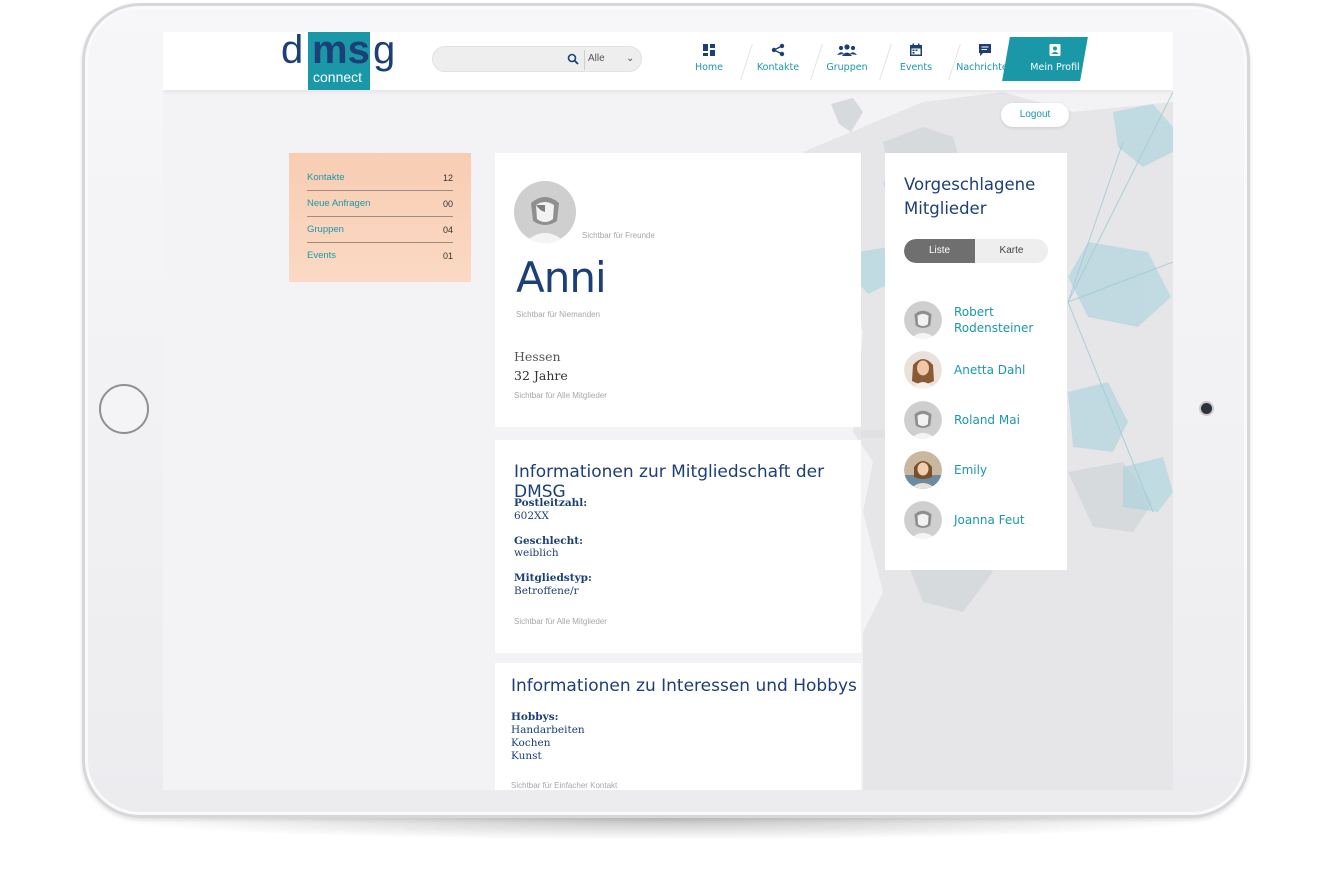 This screenshot has width=1324, height=884. I want to click on postleitzahl-label: Postleitzahl:, so click(551, 503).